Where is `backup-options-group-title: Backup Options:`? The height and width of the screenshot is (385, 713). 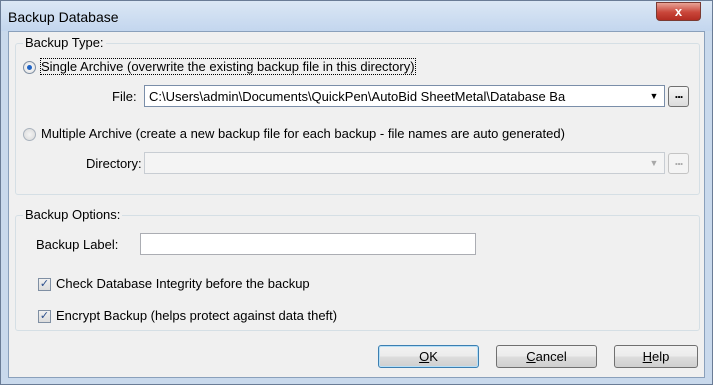 backup-options-group-title: Backup Options: is located at coordinates (73, 214).